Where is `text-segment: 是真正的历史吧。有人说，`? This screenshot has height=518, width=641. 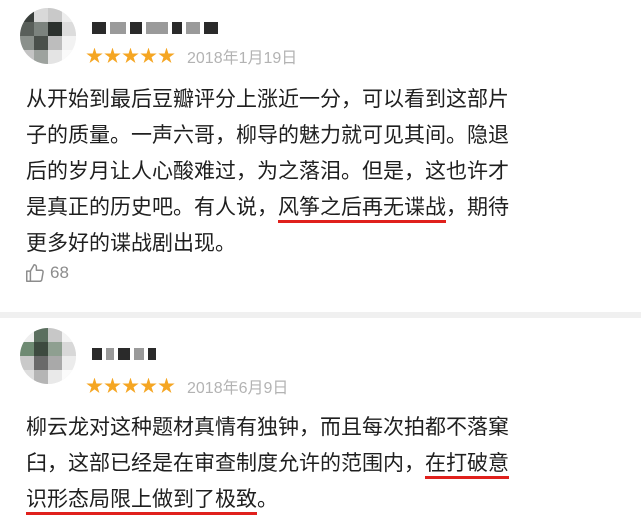
text-segment: 是真正的历史吧。有人说， is located at coordinates (152, 207).